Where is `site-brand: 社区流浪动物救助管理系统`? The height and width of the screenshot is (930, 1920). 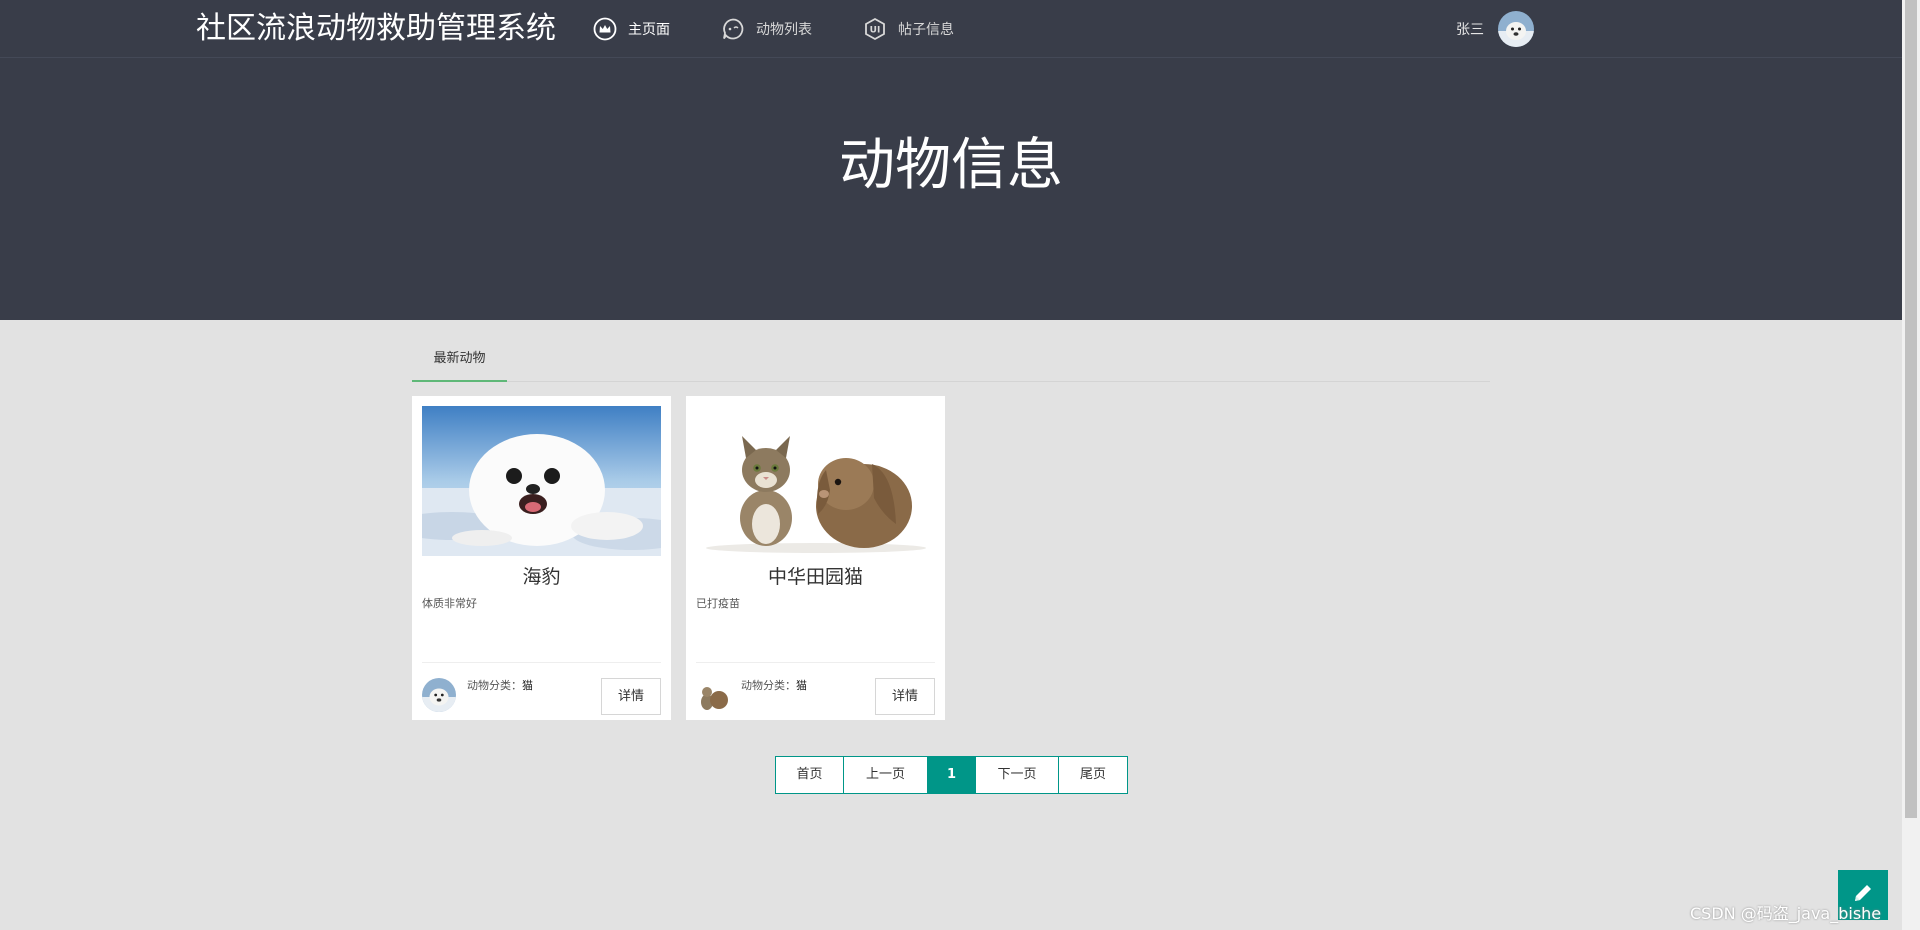 site-brand: 社区流浪动物救助管理系统 is located at coordinates (376, 29).